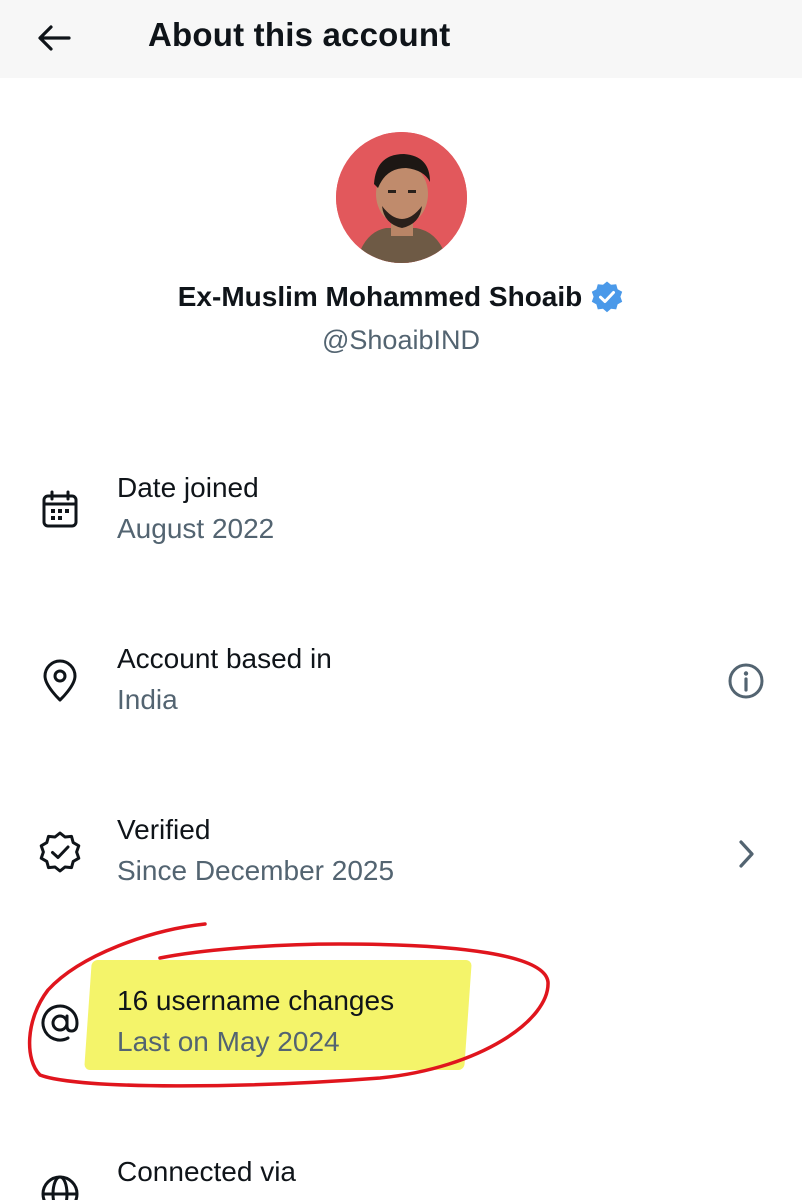  Describe the element at coordinates (299, 34) in the screenshot. I see `page-title: About this account` at that location.